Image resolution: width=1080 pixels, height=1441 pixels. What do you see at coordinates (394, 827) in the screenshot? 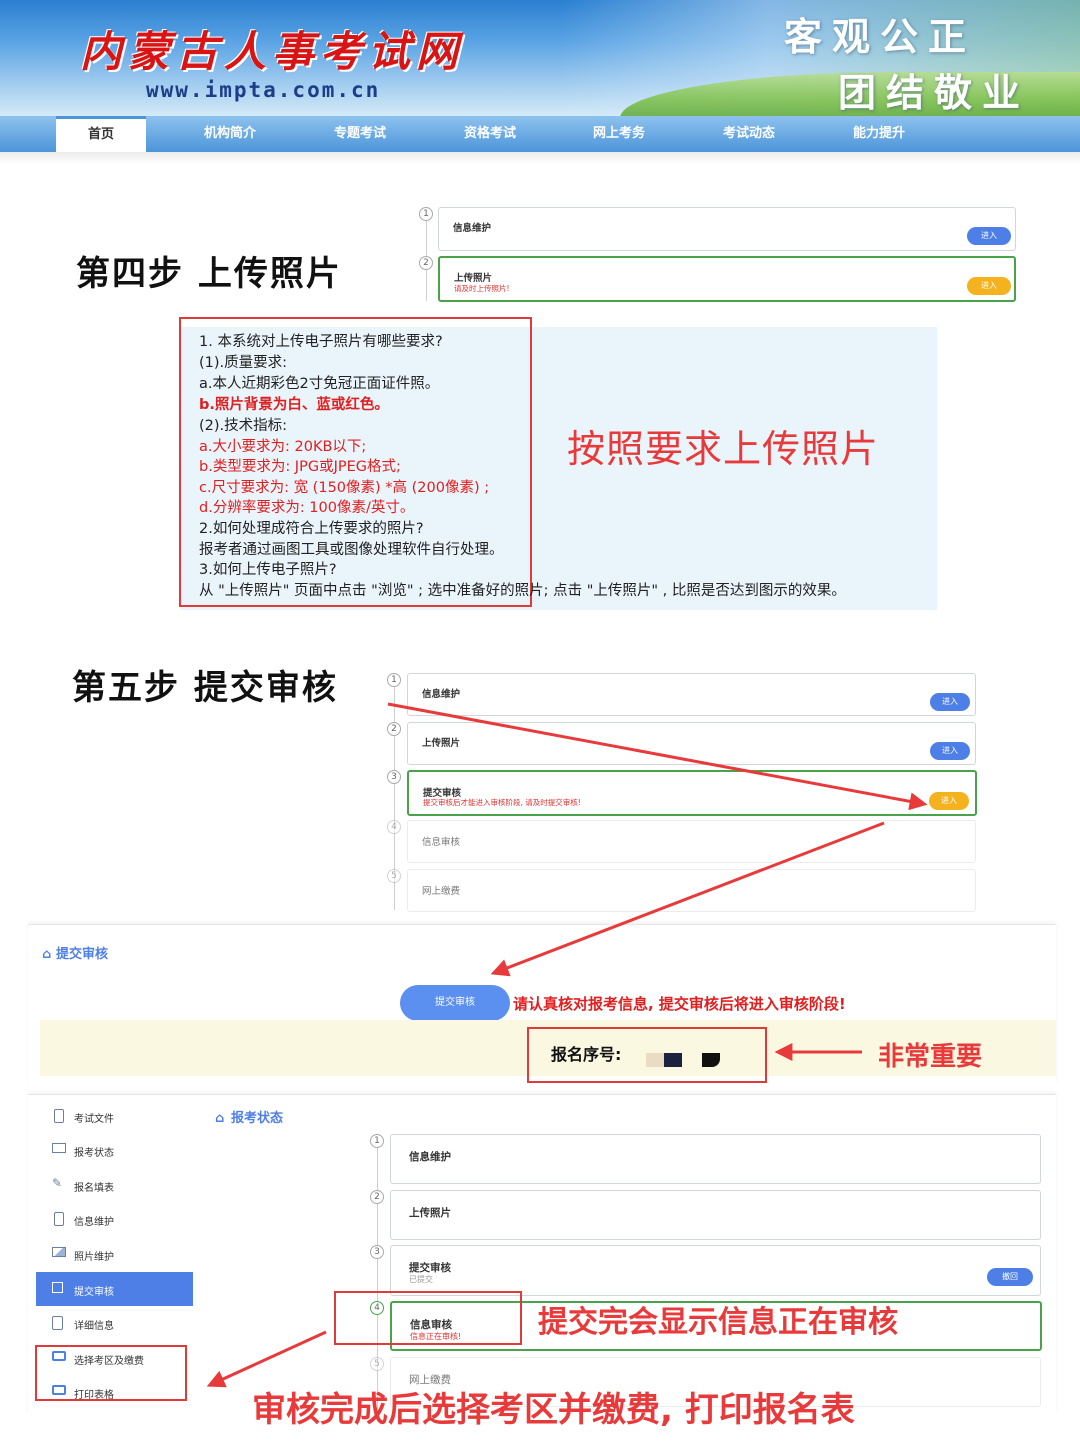
I see `step-number: 4` at bounding box center [394, 827].